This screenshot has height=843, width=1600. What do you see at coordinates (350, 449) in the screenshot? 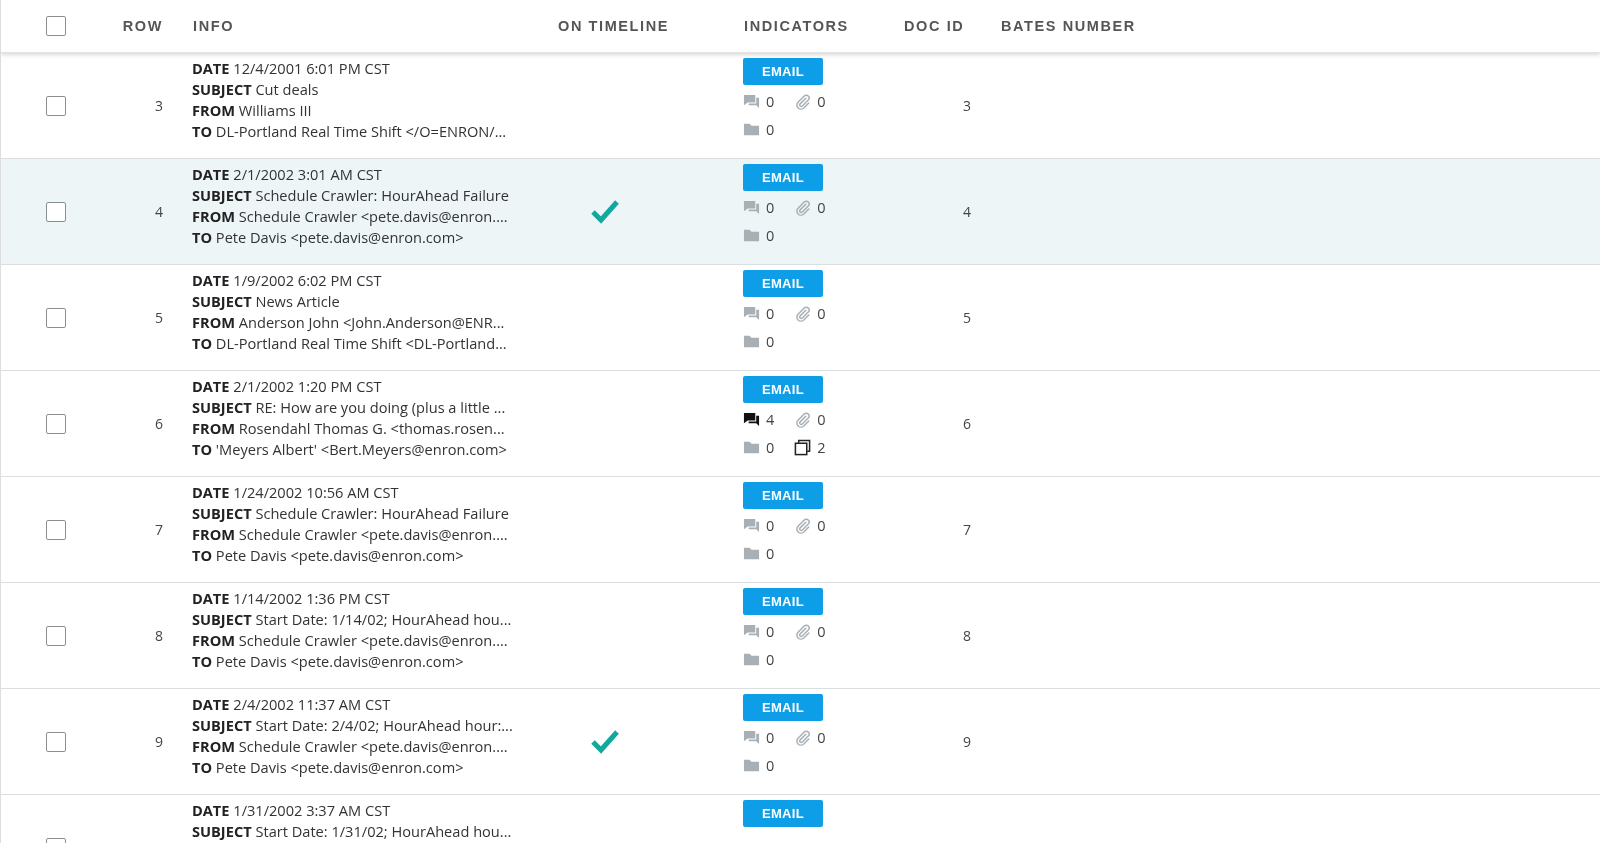
I see `info-line: TO 'Meyers Albert' <Bert.Meyers@enron.com>` at bounding box center [350, 449].